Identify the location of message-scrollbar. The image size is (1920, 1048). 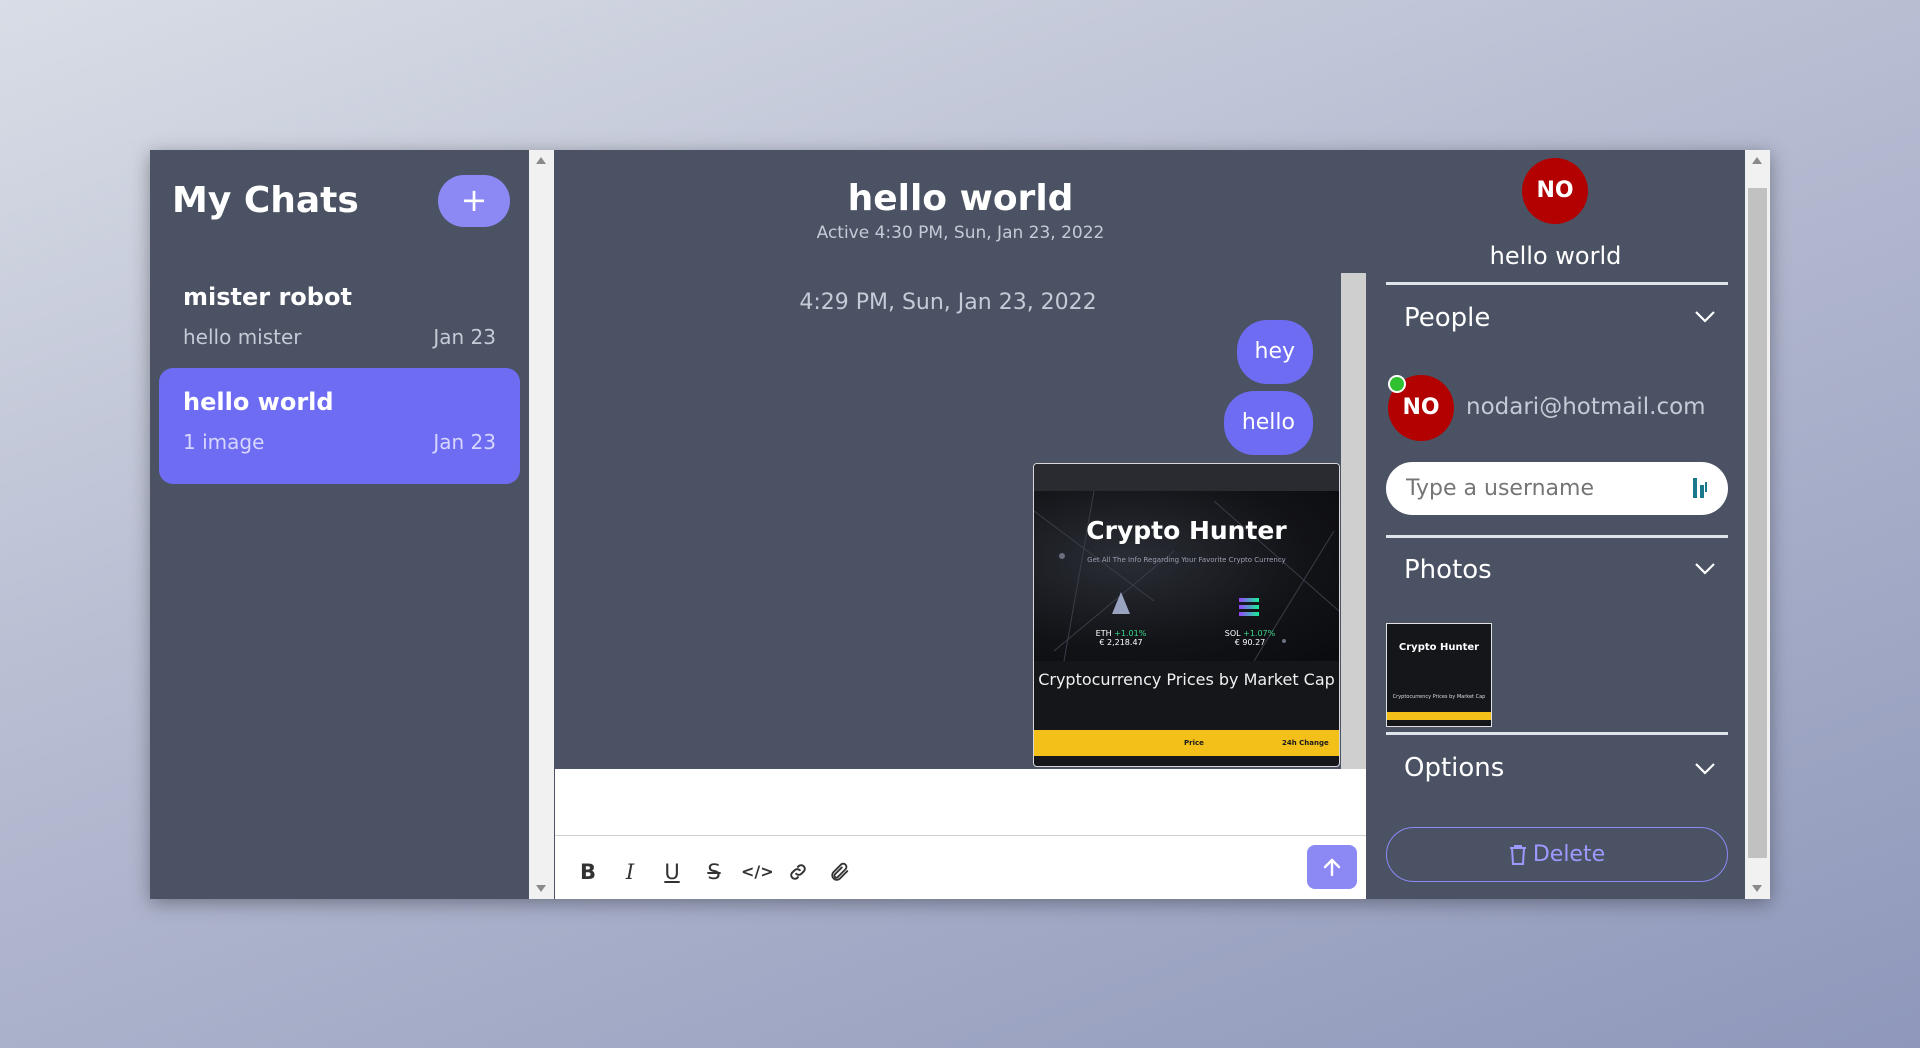
(1353, 521).